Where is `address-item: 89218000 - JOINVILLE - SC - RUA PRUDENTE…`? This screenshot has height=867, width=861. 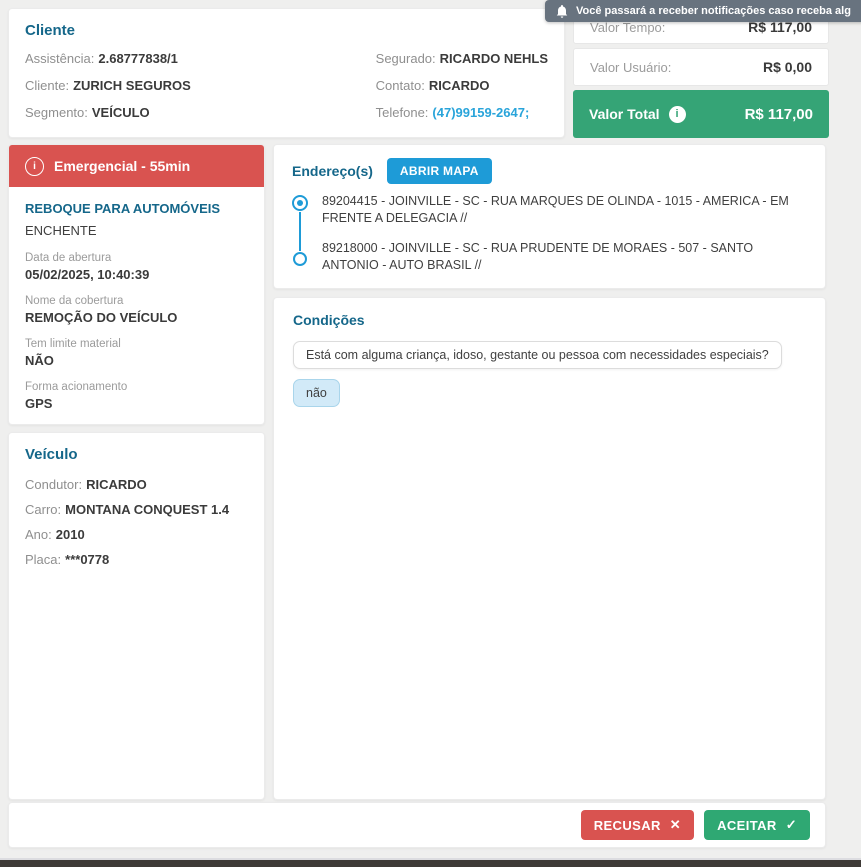 address-item: 89218000 - JOINVILLE - SC - RUA PRUDENTE… is located at coordinates (538, 256).